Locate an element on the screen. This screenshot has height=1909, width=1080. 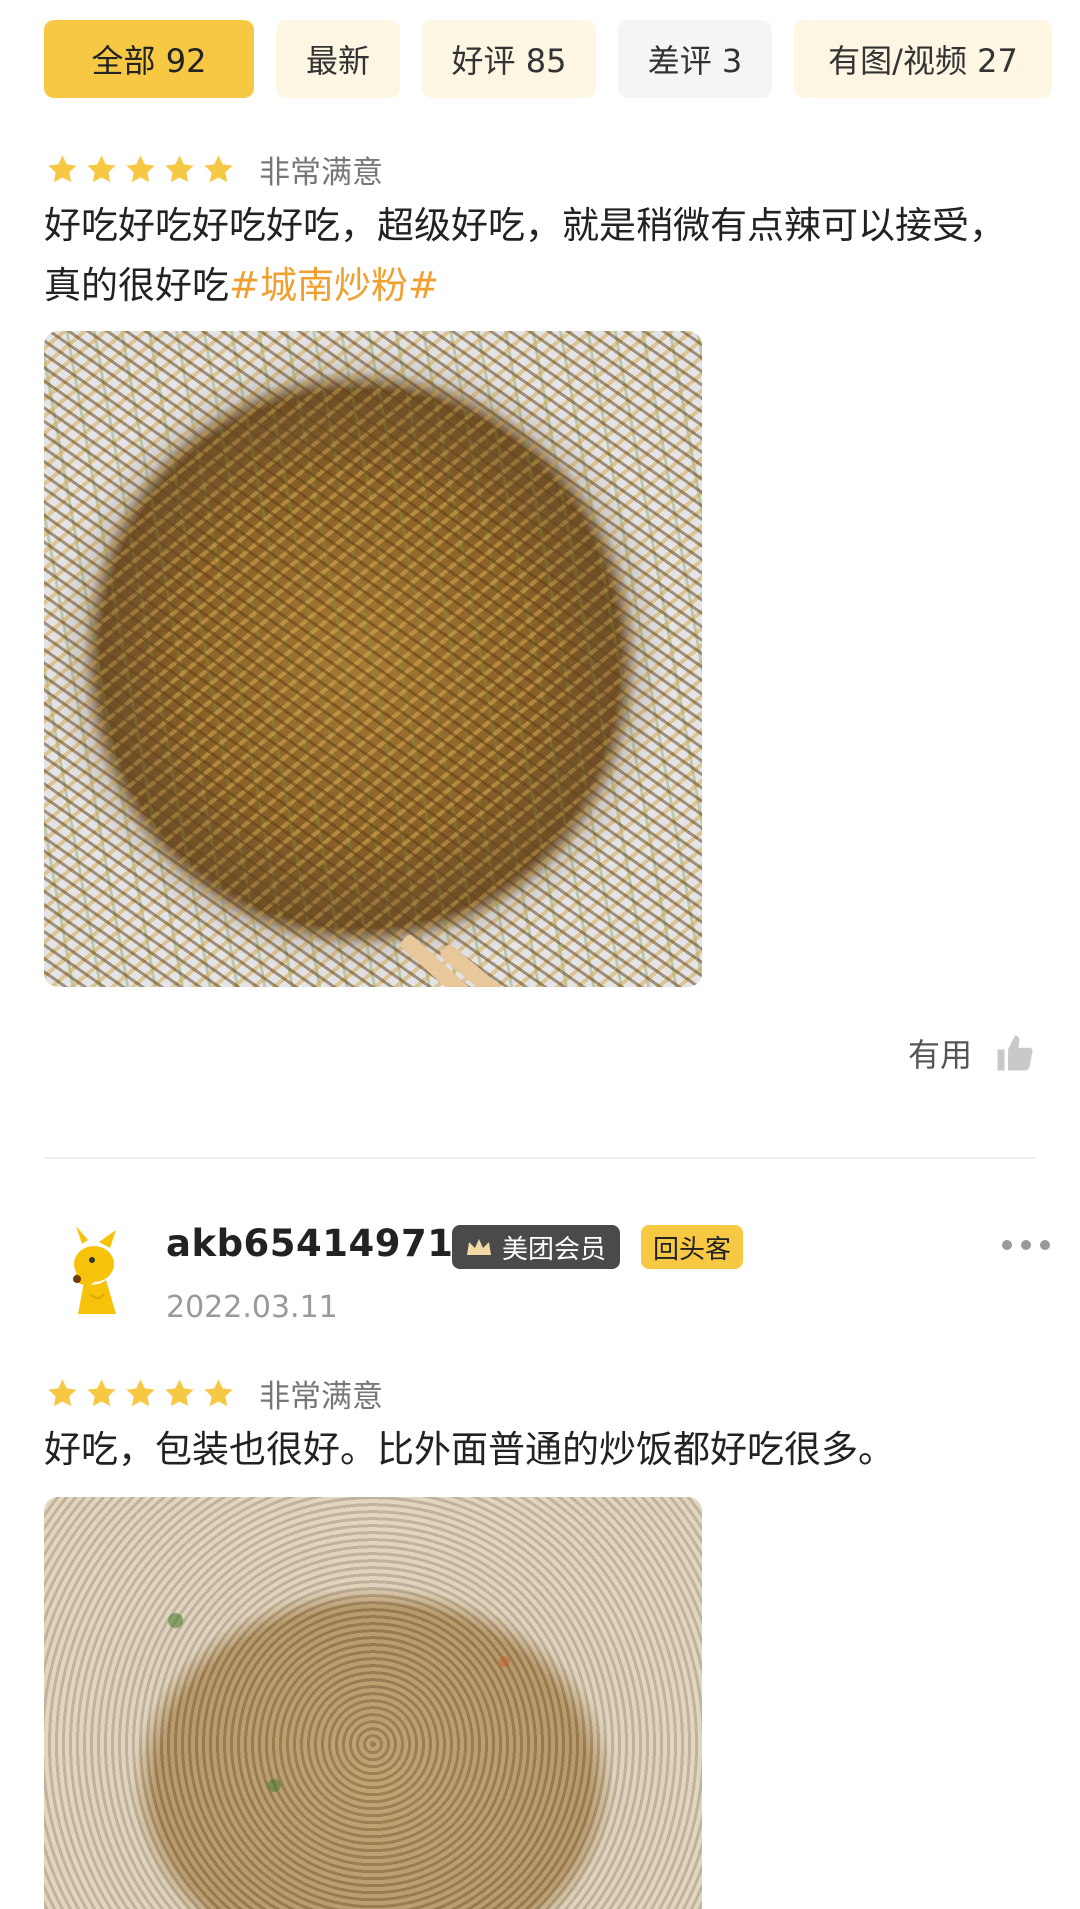
review-2-text: 好吃，包装也很好。比外面普通的炒饭都好吃很多。 is located at coordinates (539, 1450).